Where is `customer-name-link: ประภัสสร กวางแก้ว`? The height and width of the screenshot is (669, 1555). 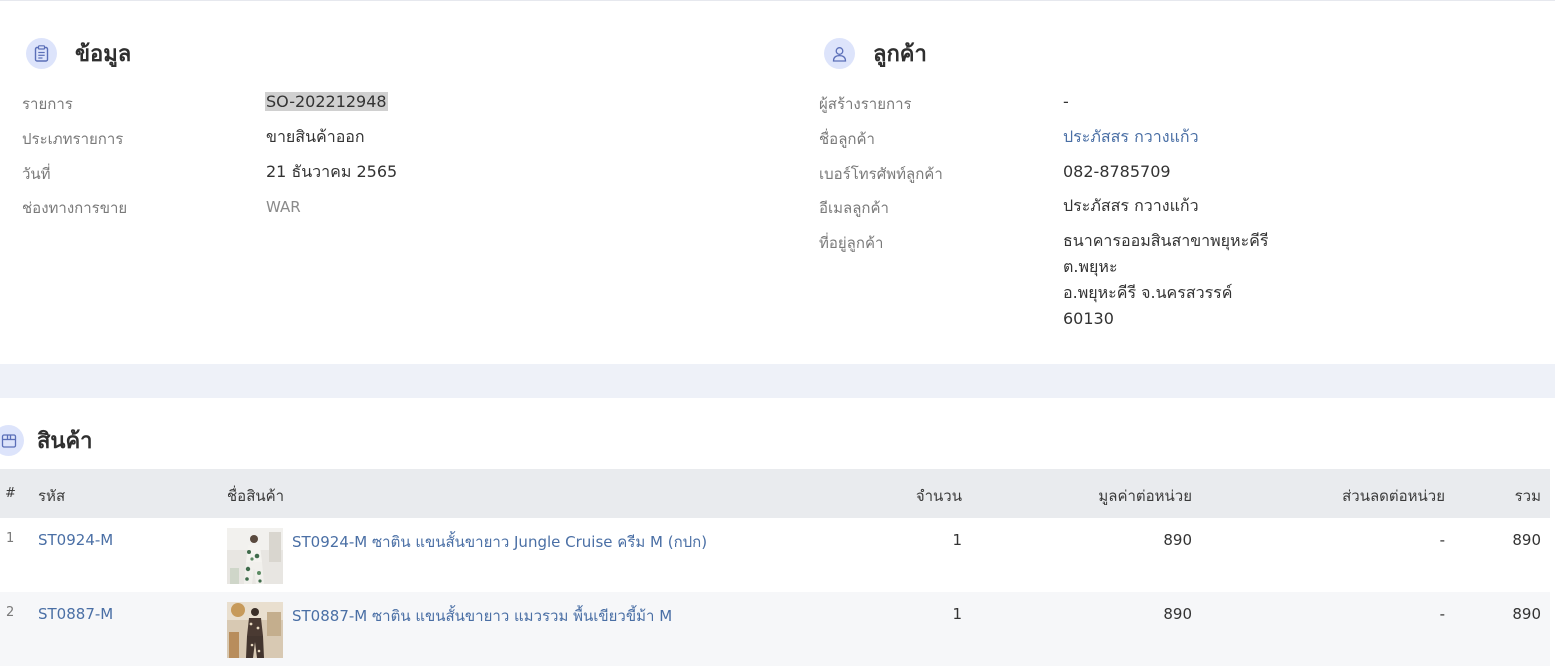 customer-name-link: ประภัสสร กวางแก้ว is located at coordinates (1131, 137).